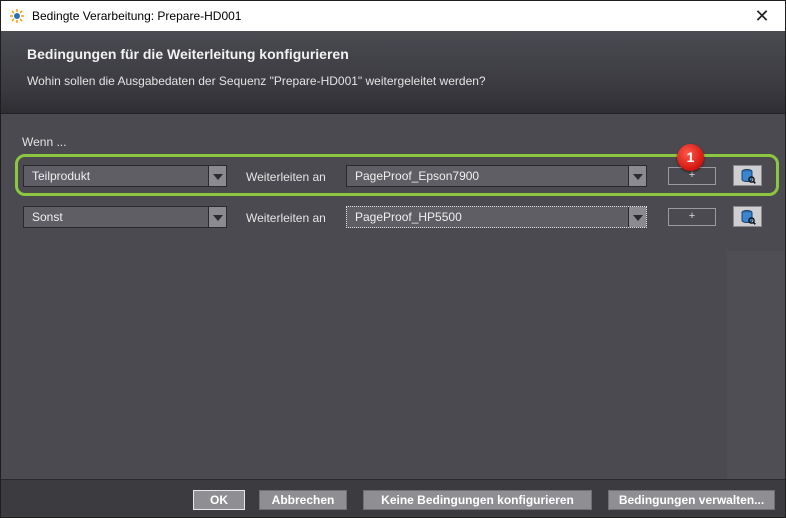  I want to click on scroll-area, so click(756, 365).